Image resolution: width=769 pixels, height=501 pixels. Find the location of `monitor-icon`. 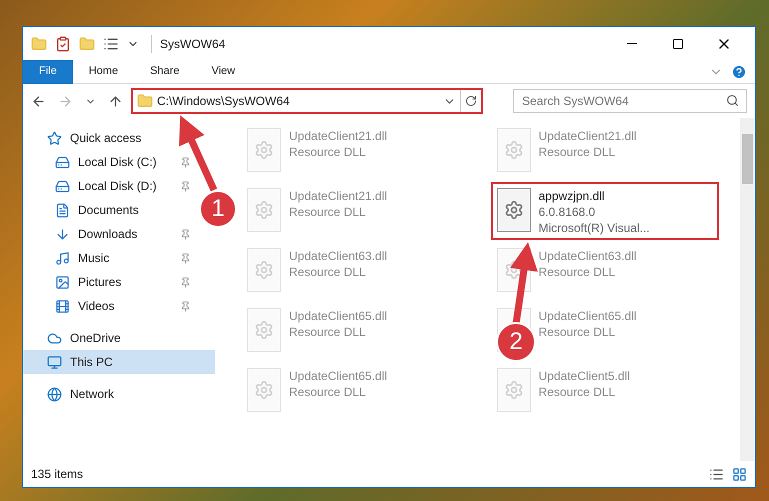

monitor-icon is located at coordinates (54, 362).